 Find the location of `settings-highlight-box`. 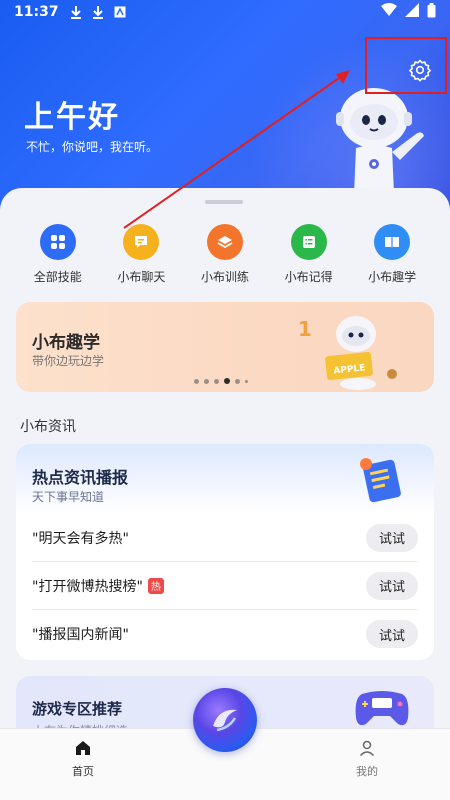

settings-highlight-box is located at coordinates (406, 65).